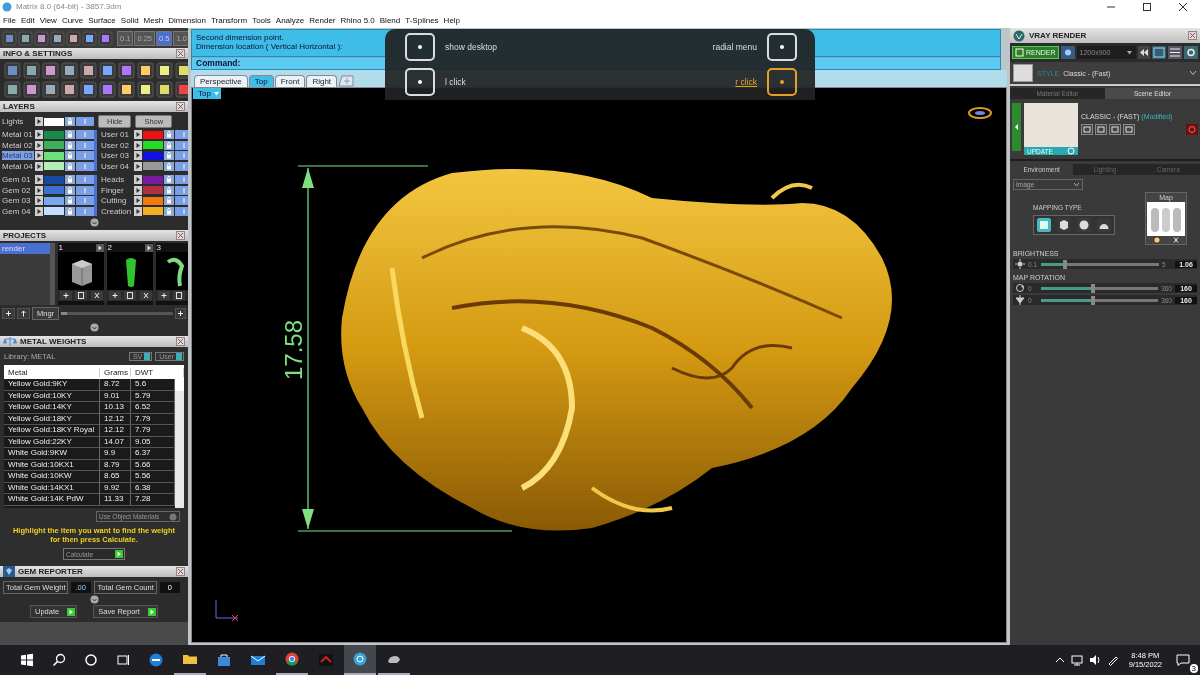  I want to click on menu-item: Blend, so click(390, 20).